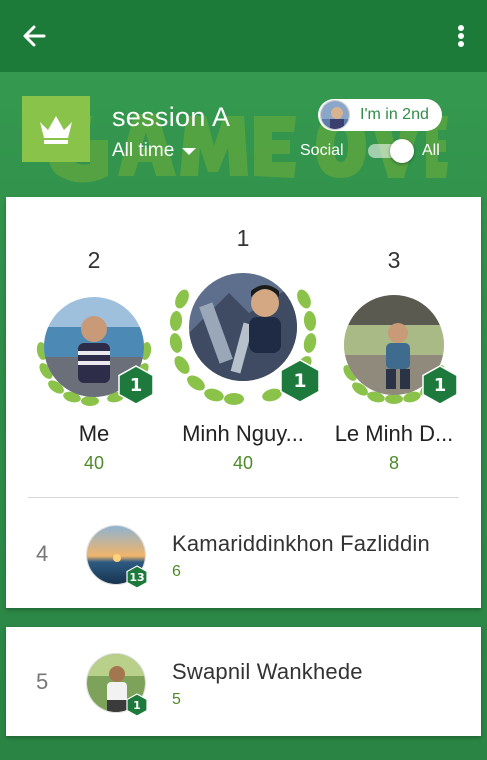 The width and height of the screenshot is (487, 760). I want to click on crown-icon, so click(56, 130).